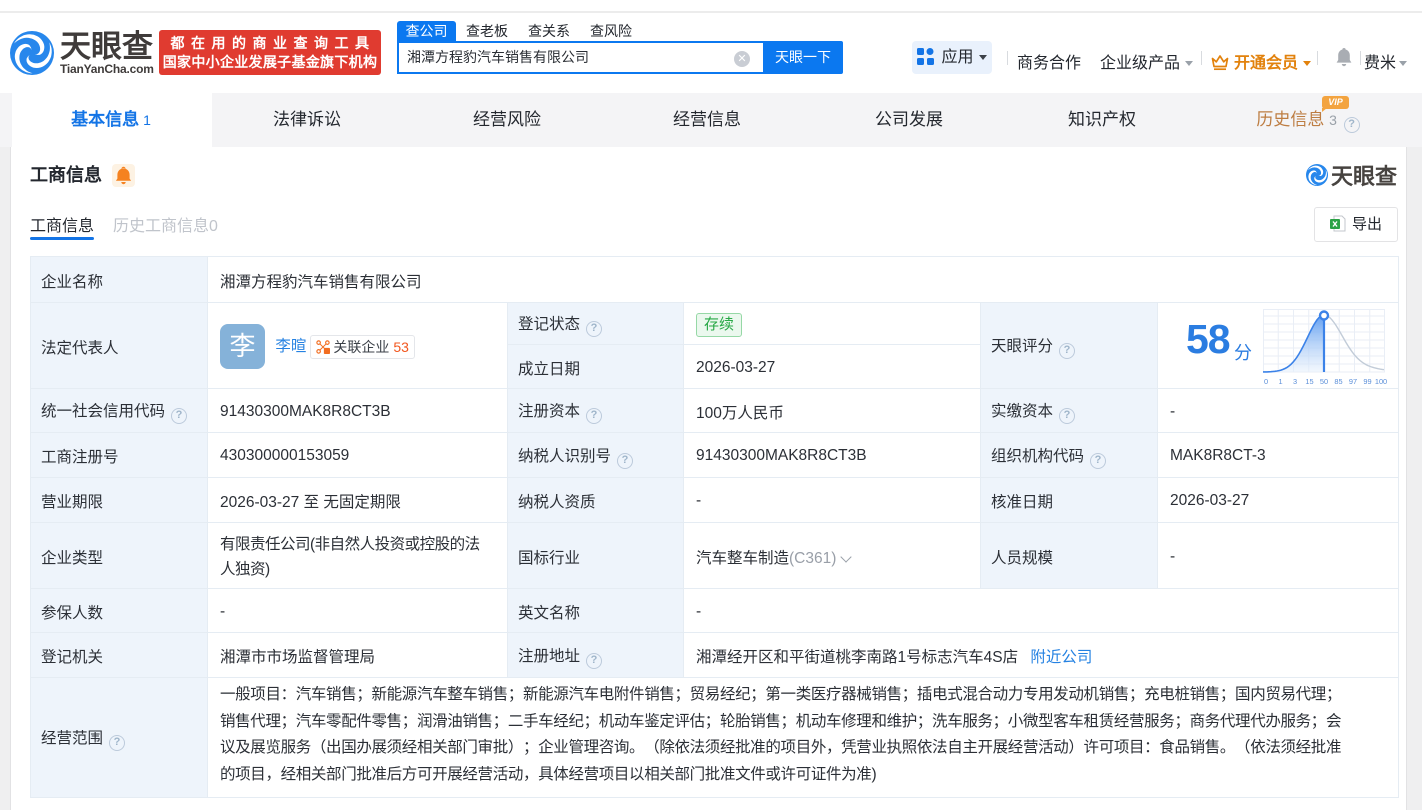 The width and height of the screenshot is (1422, 810). Describe the element at coordinates (1280, 381) in the screenshot. I see `svg-text: 1` at that location.